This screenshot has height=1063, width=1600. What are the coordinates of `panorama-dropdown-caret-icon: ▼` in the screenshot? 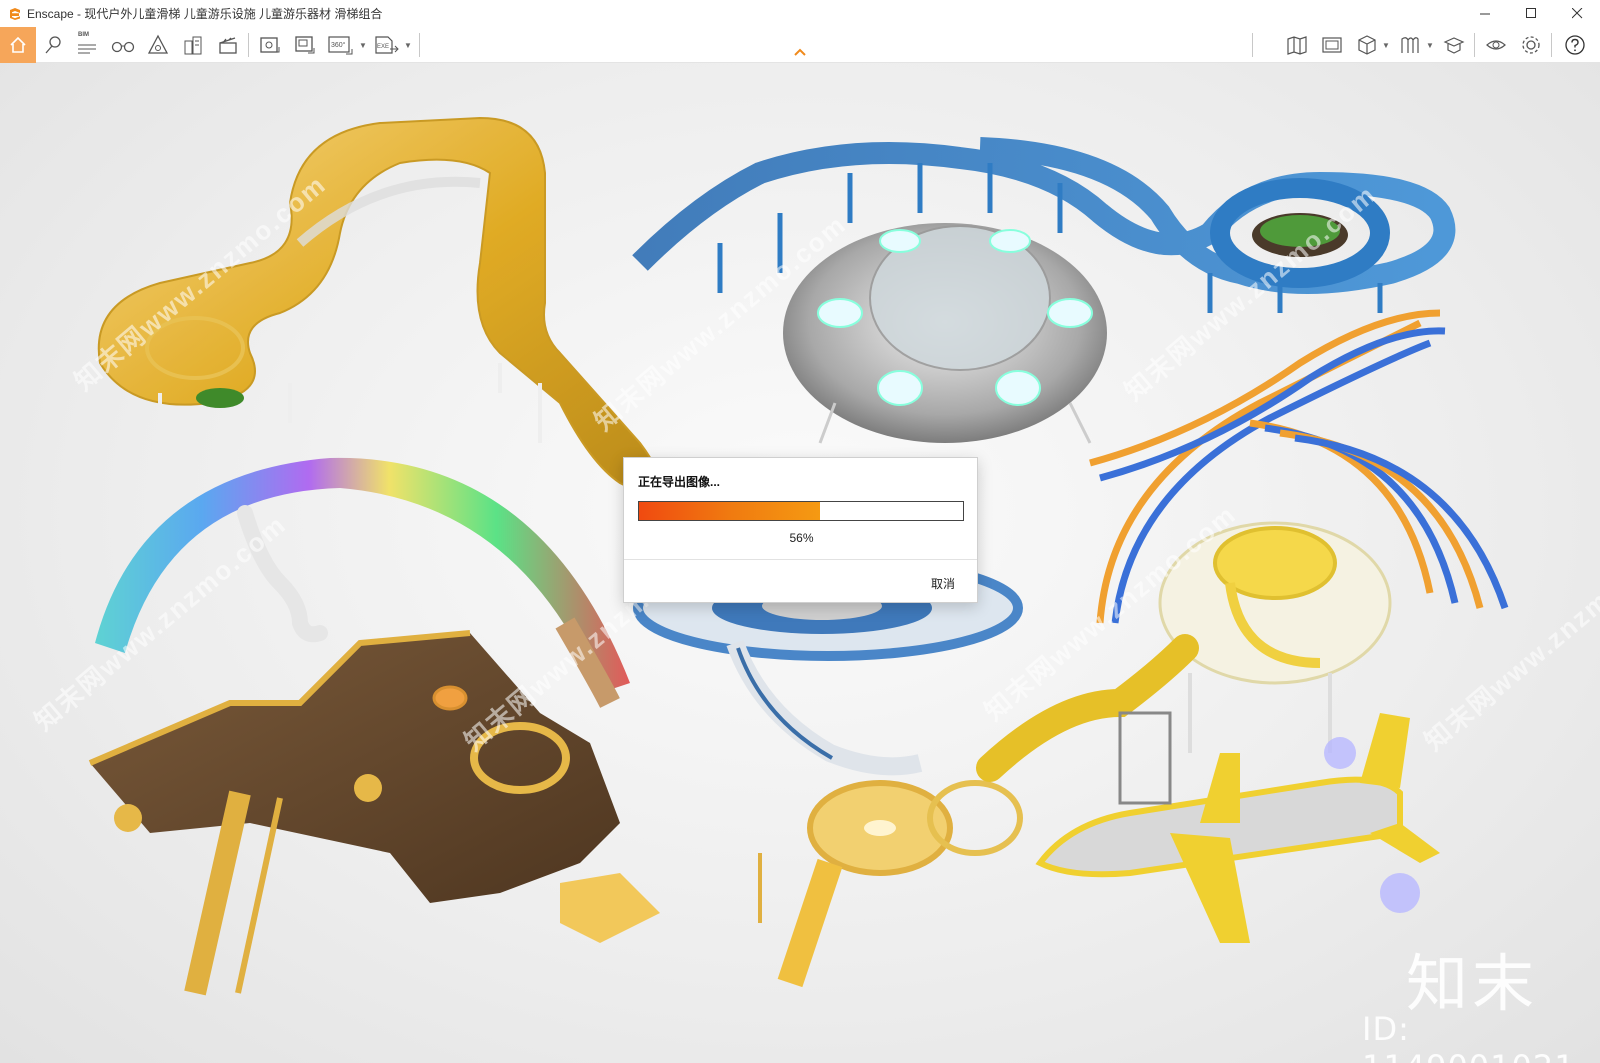 It's located at (363, 45).